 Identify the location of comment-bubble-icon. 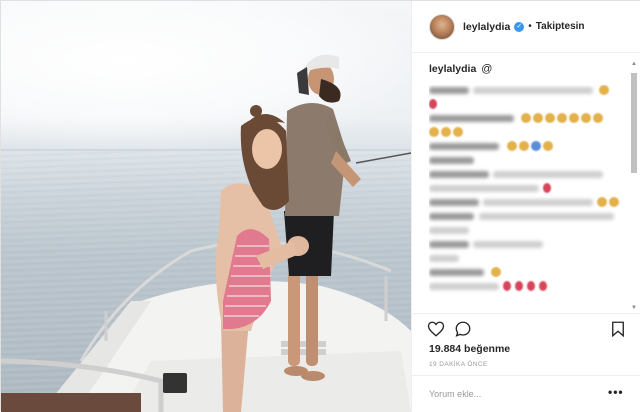
(463, 329).